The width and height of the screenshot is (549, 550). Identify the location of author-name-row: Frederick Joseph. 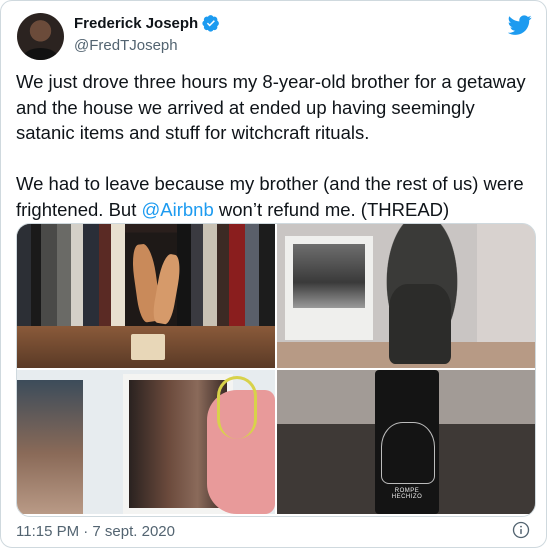
(147, 23).